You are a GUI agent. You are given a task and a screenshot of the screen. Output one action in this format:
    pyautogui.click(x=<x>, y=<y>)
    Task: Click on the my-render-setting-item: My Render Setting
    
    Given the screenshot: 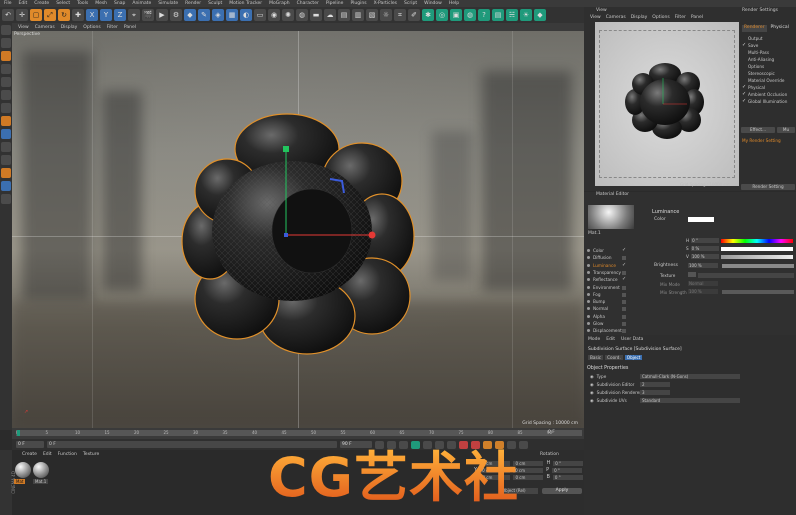 What is the action you would take?
    pyautogui.click(x=761, y=140)
    